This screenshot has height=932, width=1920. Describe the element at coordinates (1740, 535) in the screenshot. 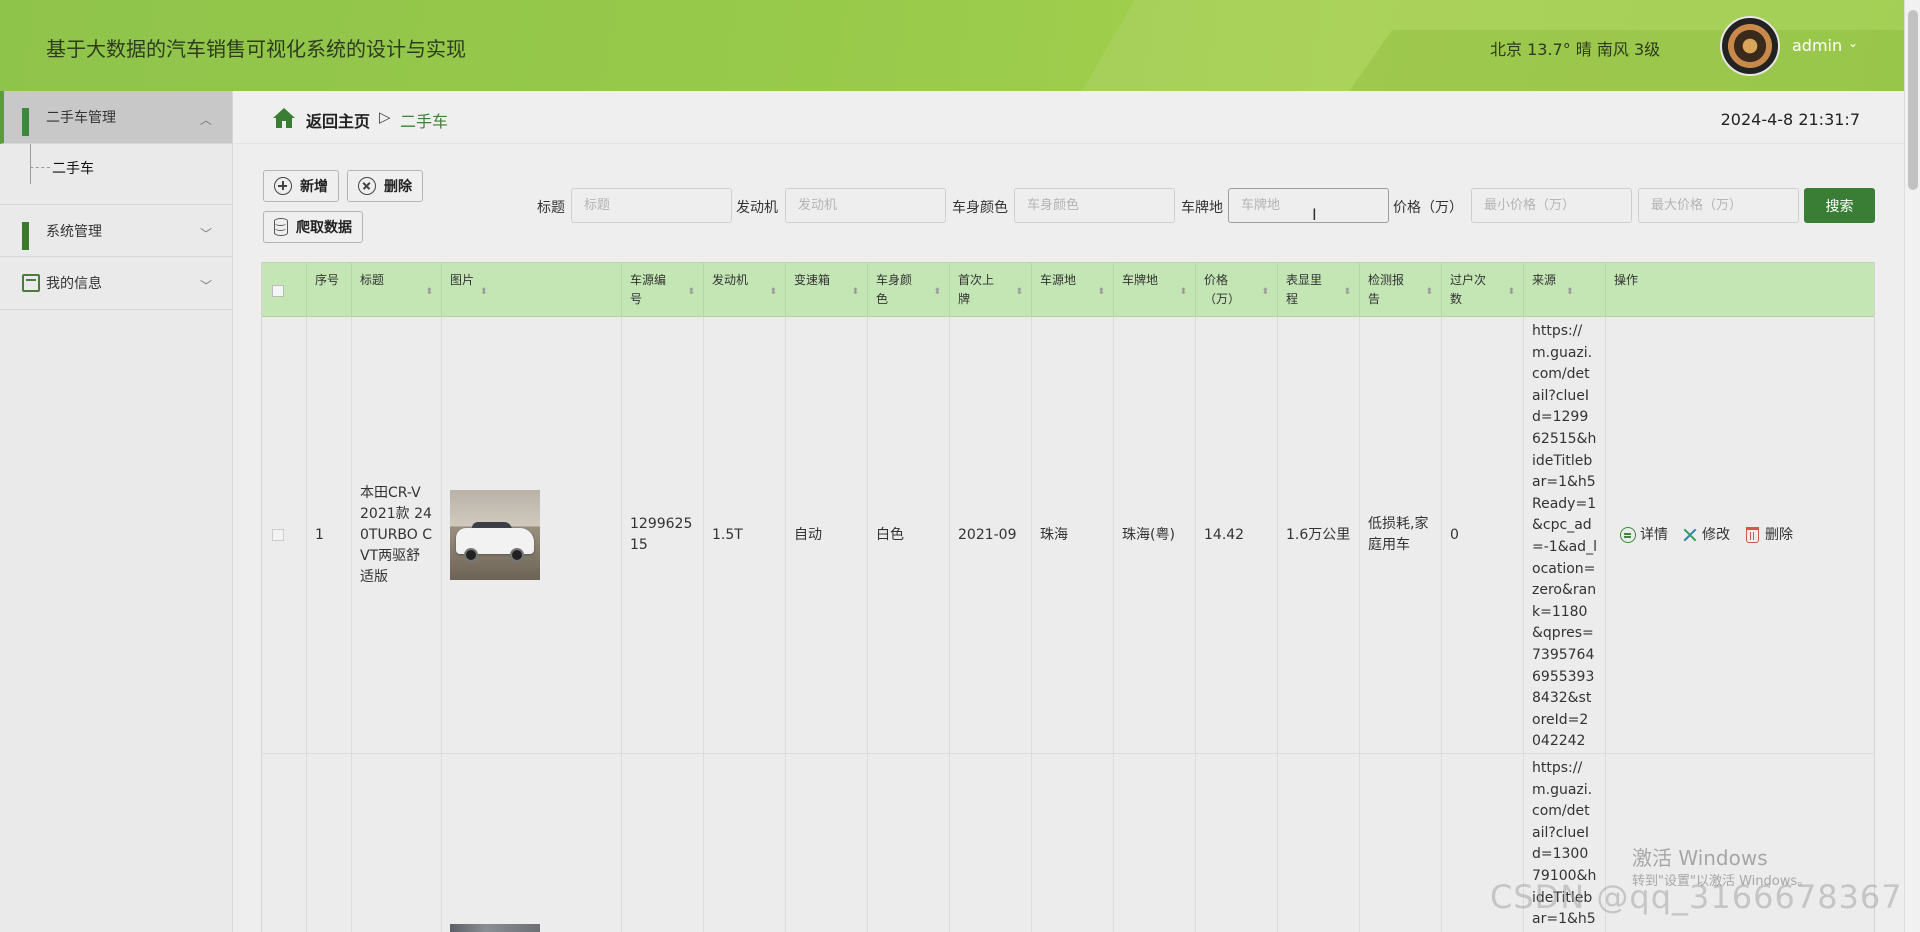

I see `cell-actions: 详情 修改 删除` at that location.